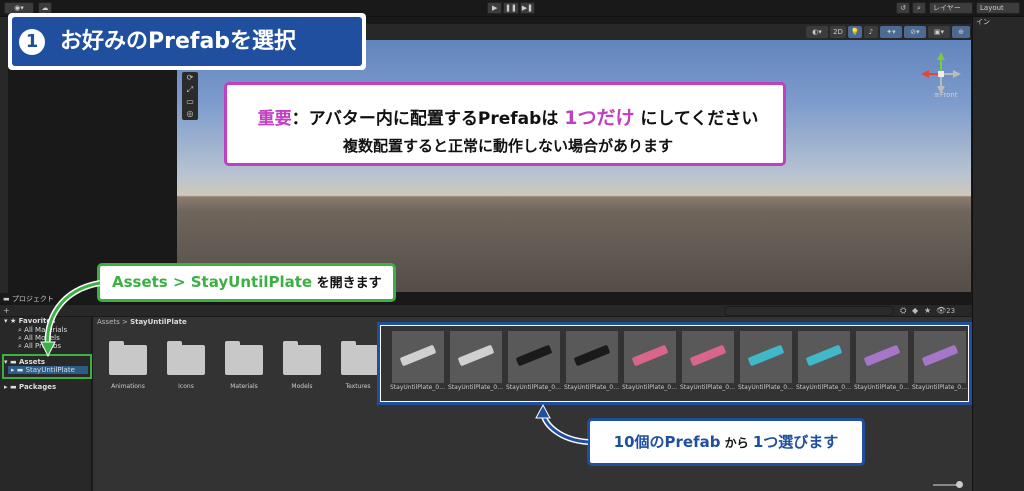 Image resolution: width=1024 pixels, height=491 pixels. Describe the element at coordinates (543, 411) in the screenshot. I see `blue-arrowhead` at that location.